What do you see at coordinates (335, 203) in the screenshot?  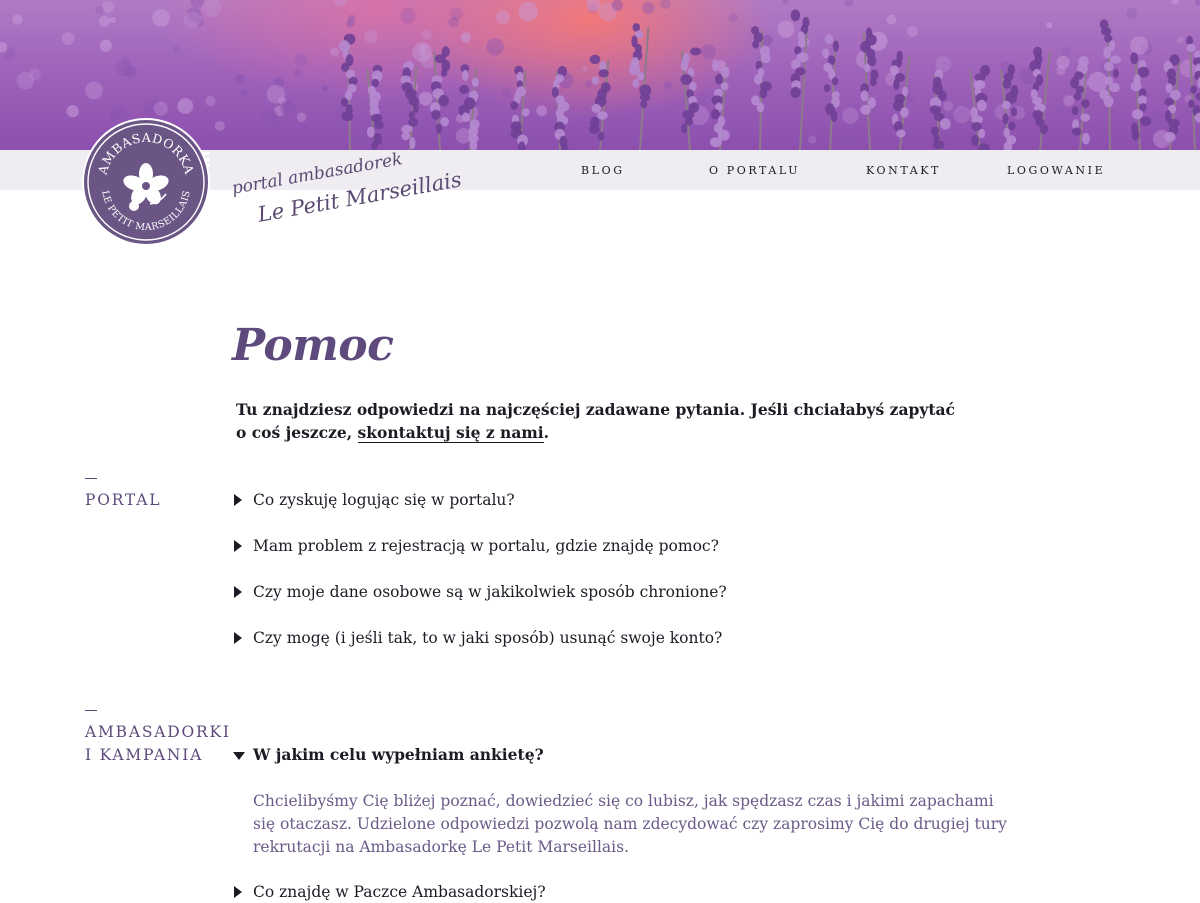 I see `brand-tagline: portal ambasadorek Le Petit Marseillais` at bounding box center [335, 203].